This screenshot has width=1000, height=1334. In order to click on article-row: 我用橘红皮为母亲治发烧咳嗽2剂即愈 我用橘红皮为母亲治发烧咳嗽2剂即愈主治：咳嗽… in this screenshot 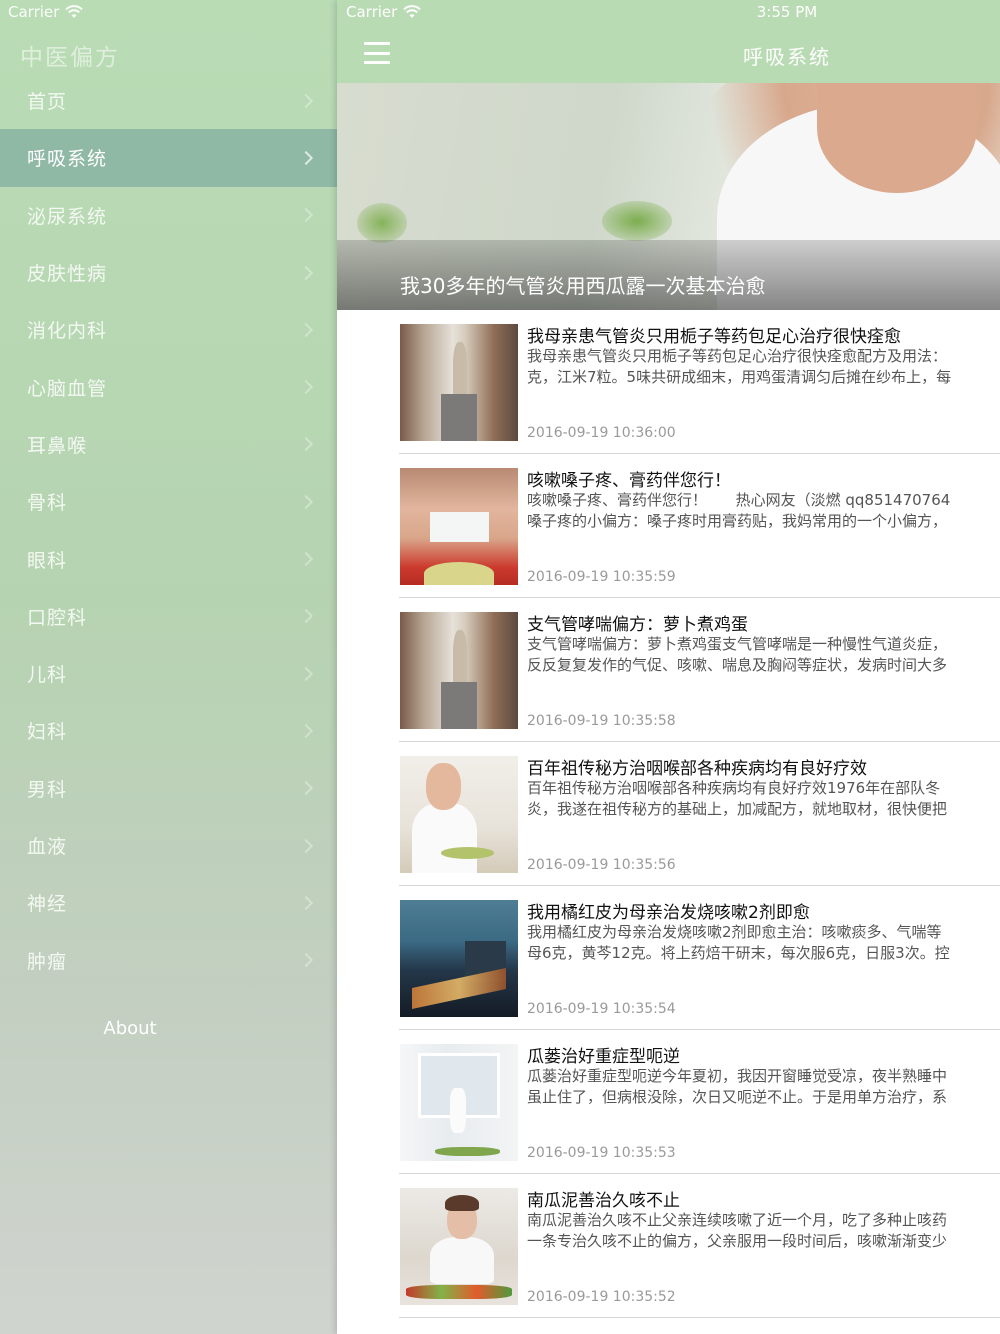, I will do `click(699, 958)`.